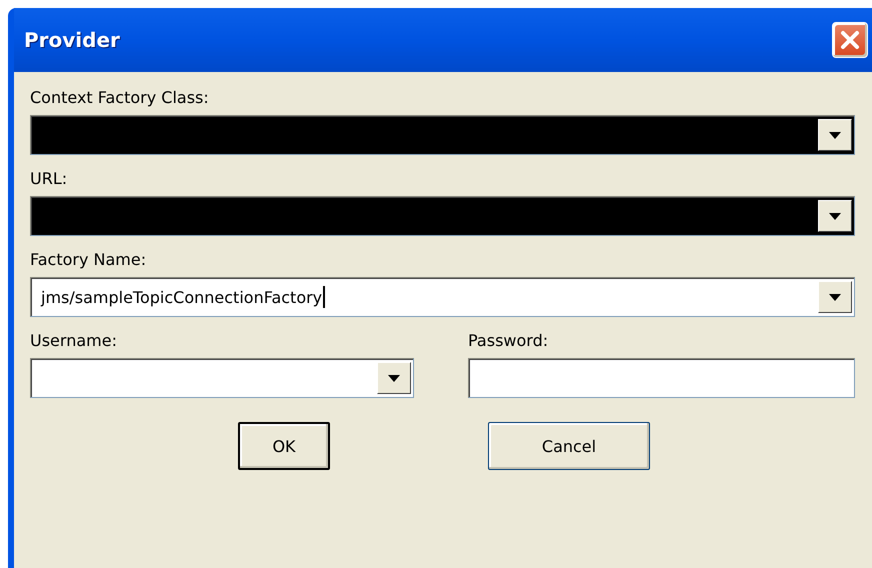  What do you see at coordinates (72, 40) in the screenshot?
I see `window-title: Provider` at bounding box center [72, 40].